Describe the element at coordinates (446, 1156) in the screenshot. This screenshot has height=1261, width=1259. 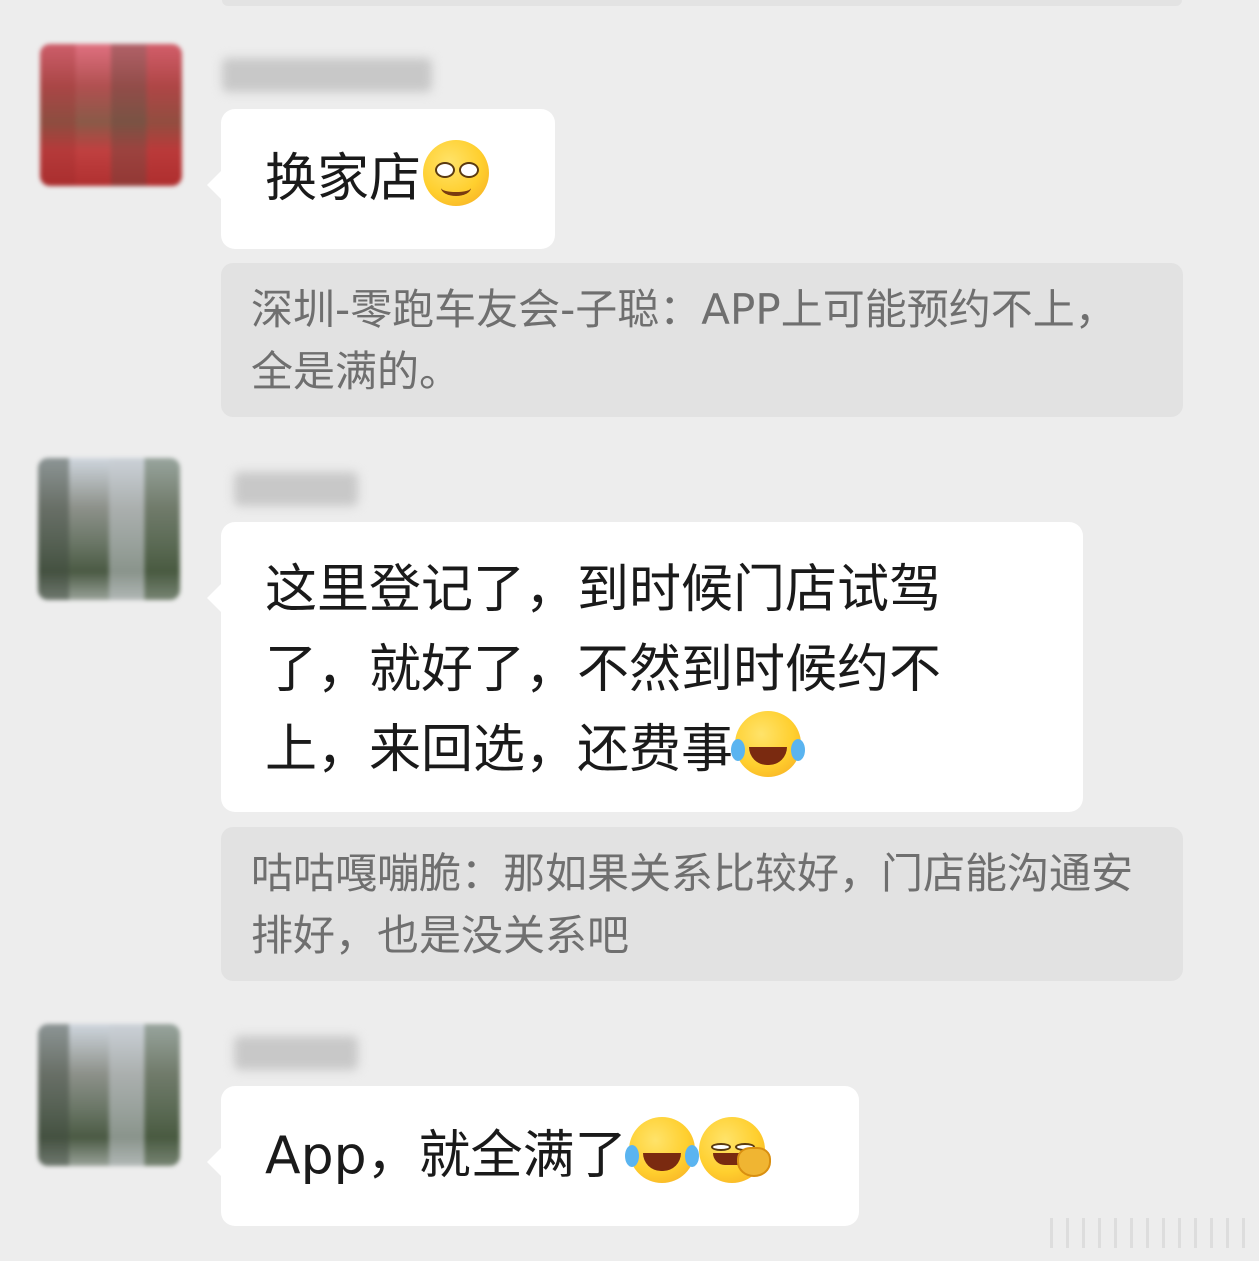
I see `message-text: App，就全满了` at that location.